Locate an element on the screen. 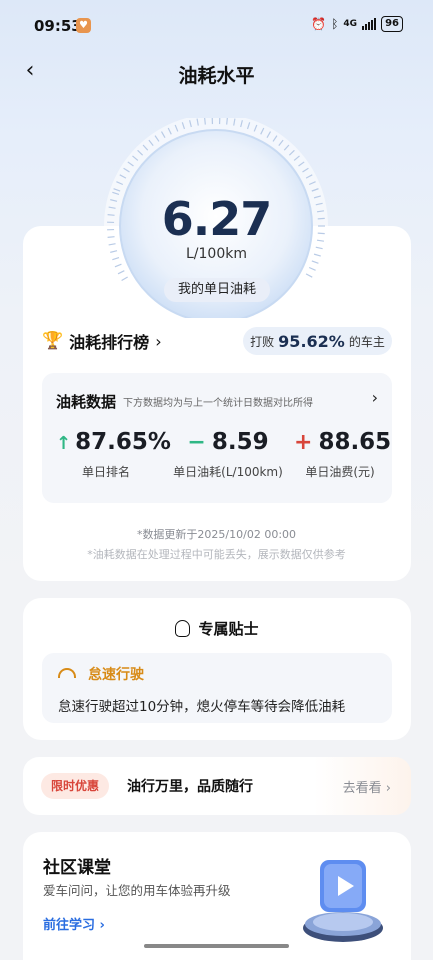 The height and width of the screenshot is (960, 433). metric-label: 单日排名 is located at coordinates (105, 472).